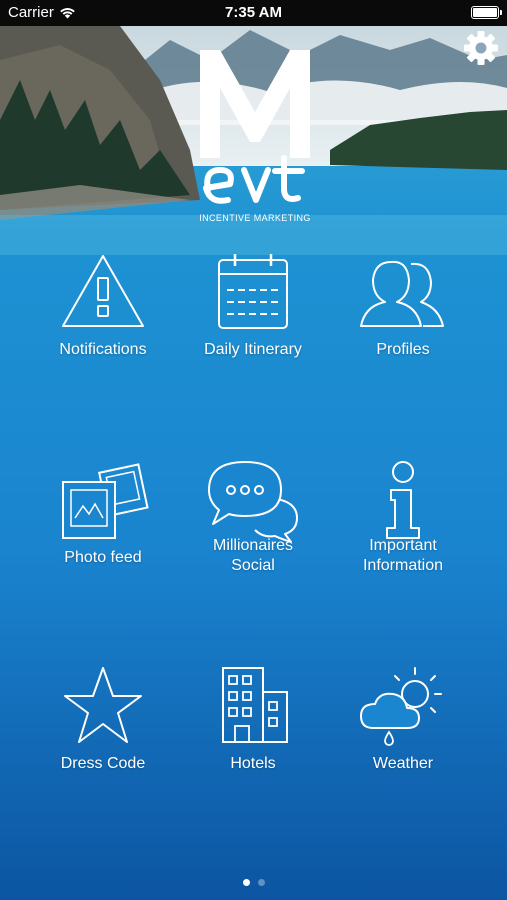 The width and height of the screenshot is (507, 900). I want to click on calendar-icon, so click(253, 291).